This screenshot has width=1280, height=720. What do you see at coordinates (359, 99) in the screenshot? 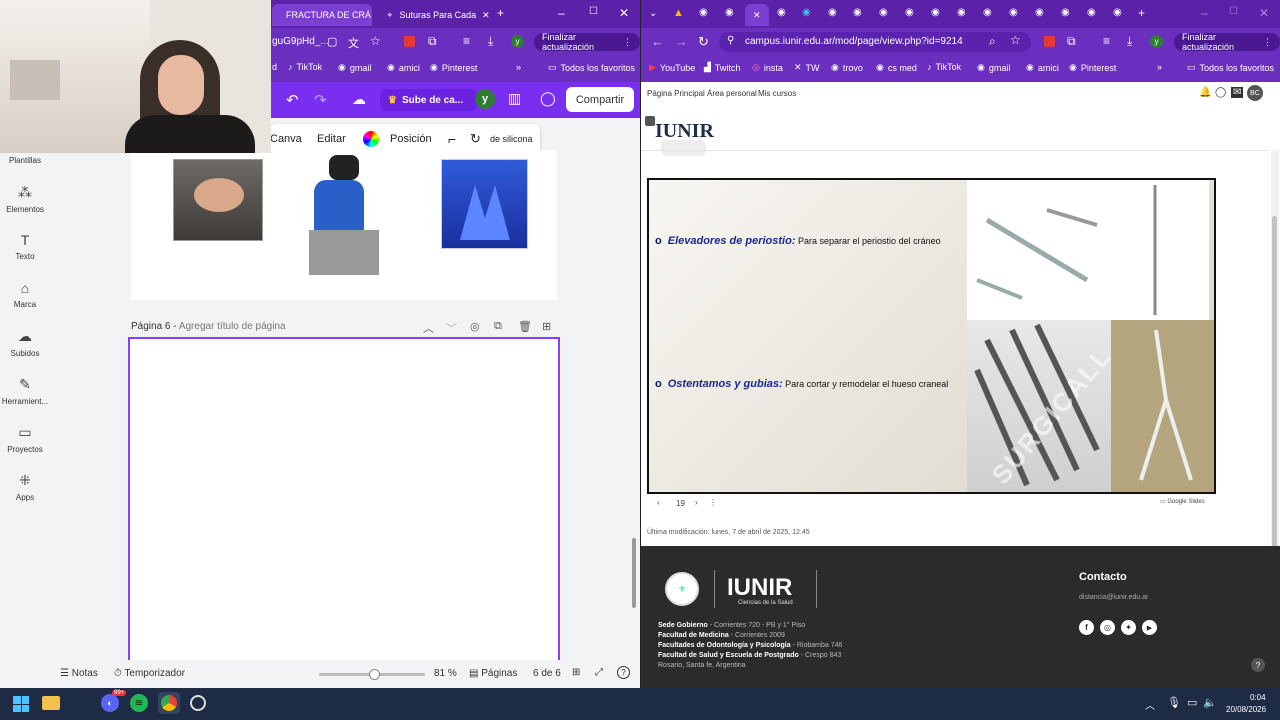
I see `cloud-save-icon: ☁` at bounding box center [359, 99].